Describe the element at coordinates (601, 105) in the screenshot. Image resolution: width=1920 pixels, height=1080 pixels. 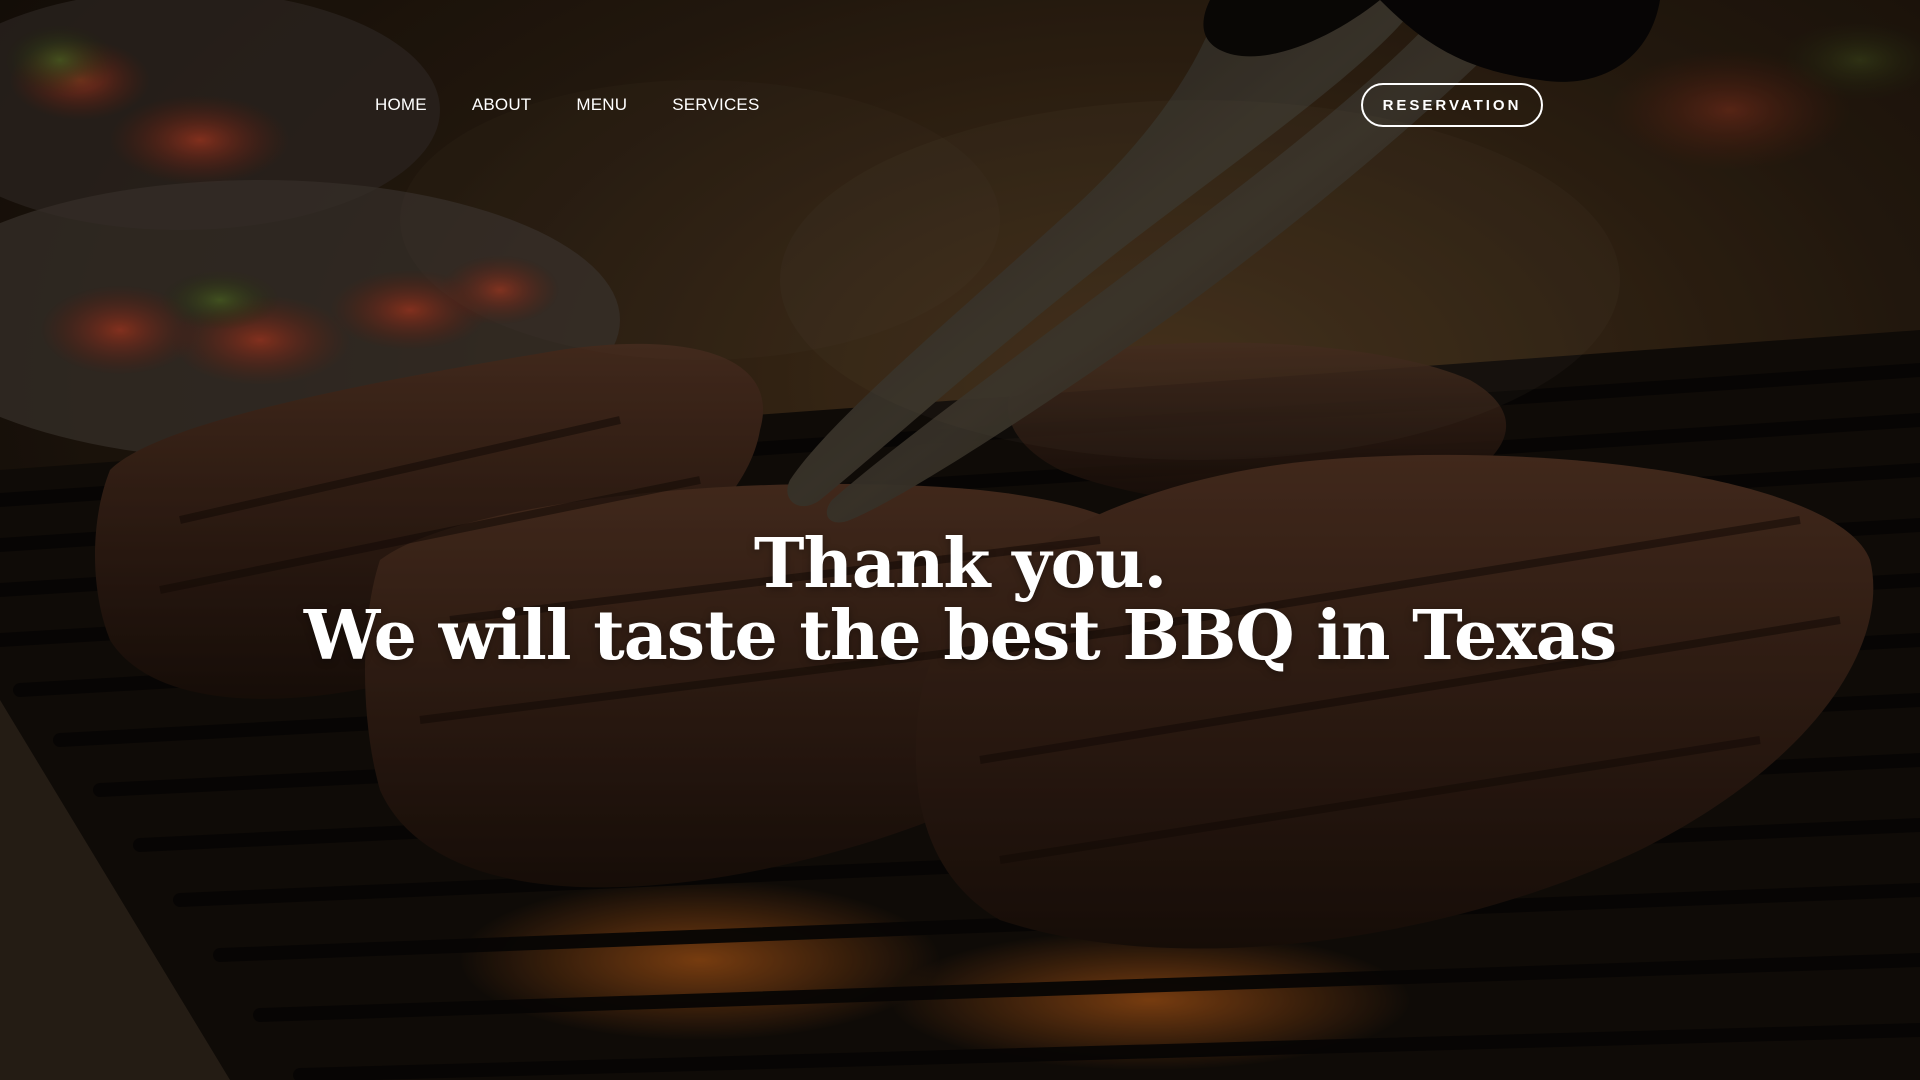
I see `nav-menu-link: MENU` at that location.